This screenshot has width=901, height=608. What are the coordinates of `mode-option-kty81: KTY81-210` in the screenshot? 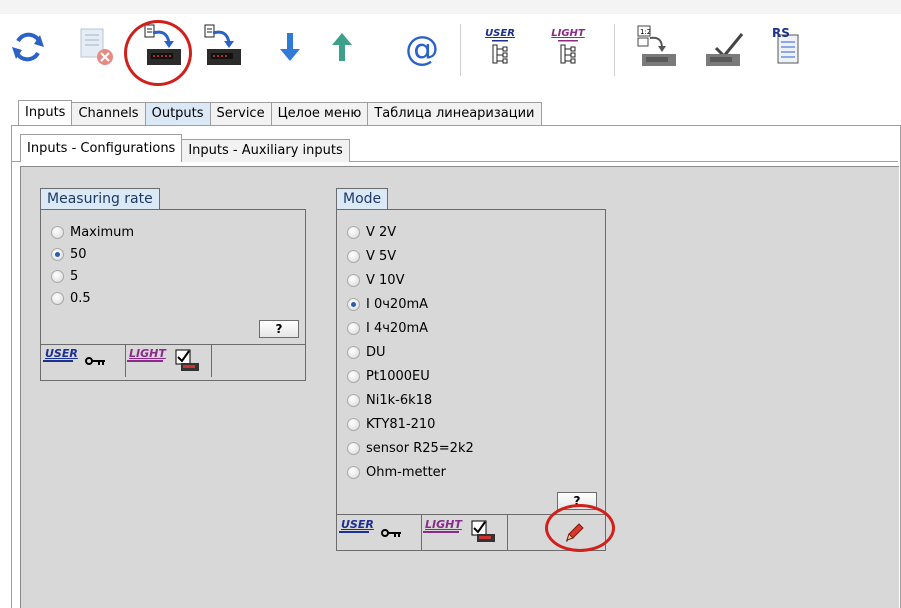 It's located at (391, 424).